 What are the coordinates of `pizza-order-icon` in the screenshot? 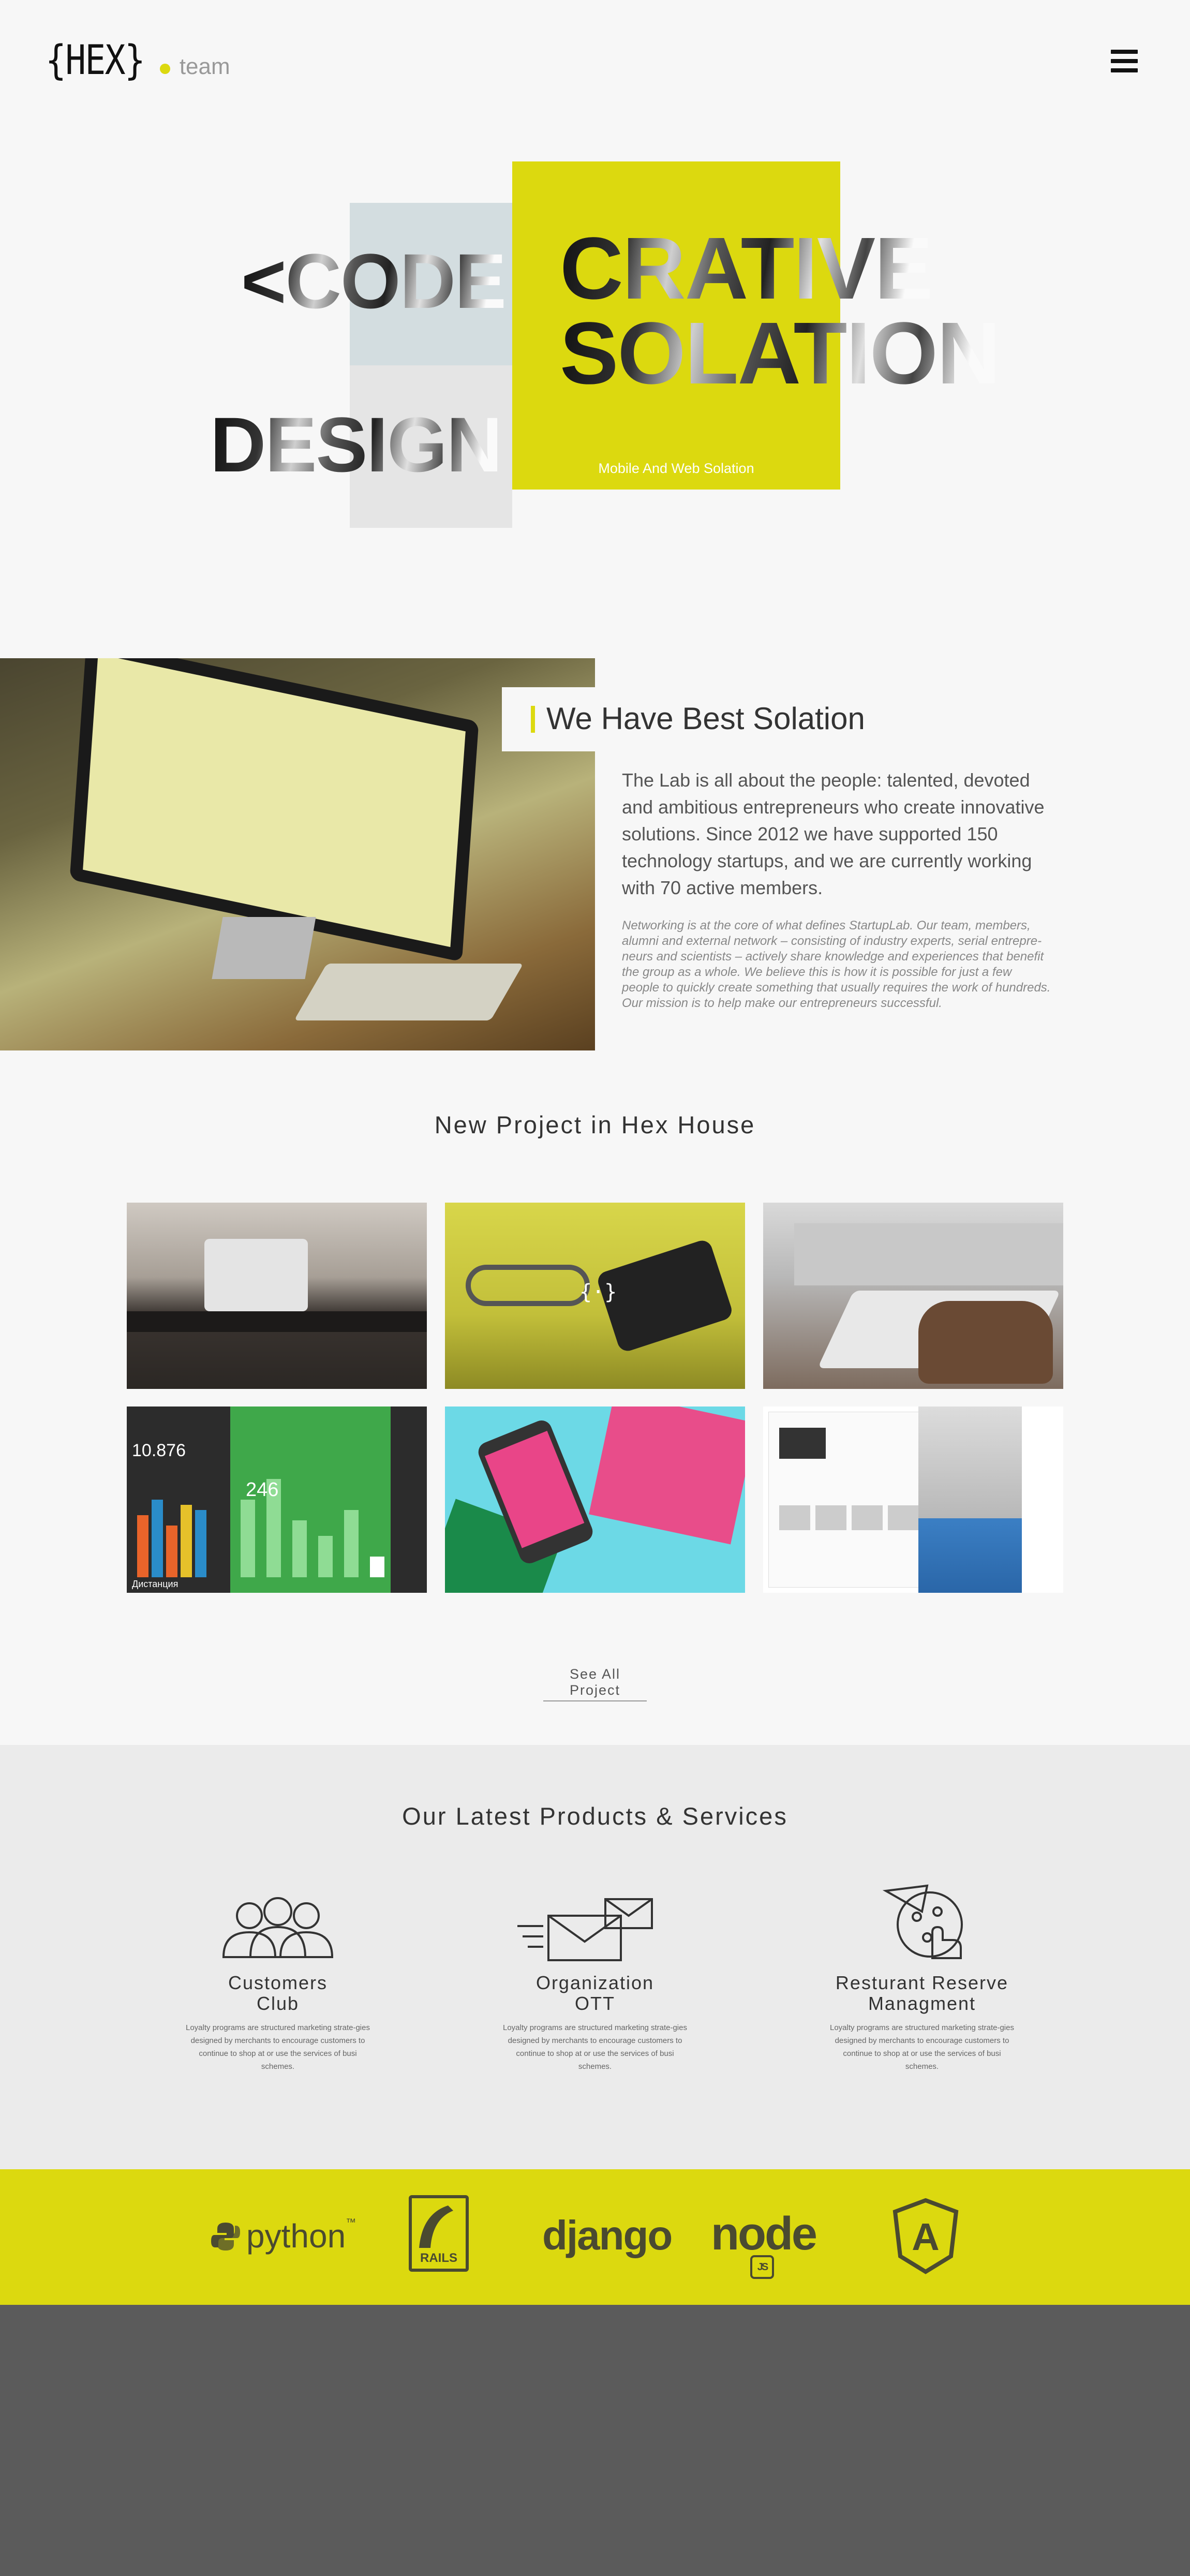 It's located at (922, 1921).